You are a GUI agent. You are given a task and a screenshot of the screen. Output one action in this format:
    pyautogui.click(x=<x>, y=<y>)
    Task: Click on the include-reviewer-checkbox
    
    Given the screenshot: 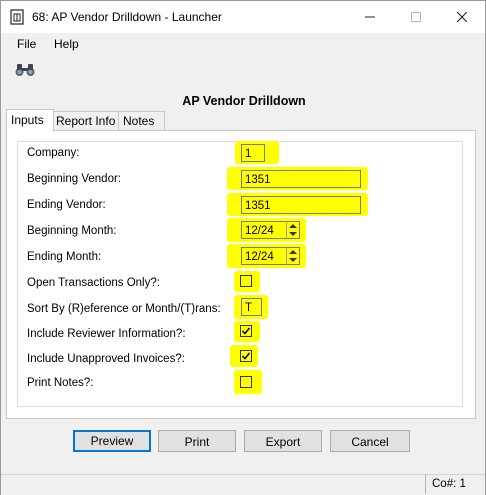 What is the action you would take?
    pyautogui.click(x=246, y=331)
    